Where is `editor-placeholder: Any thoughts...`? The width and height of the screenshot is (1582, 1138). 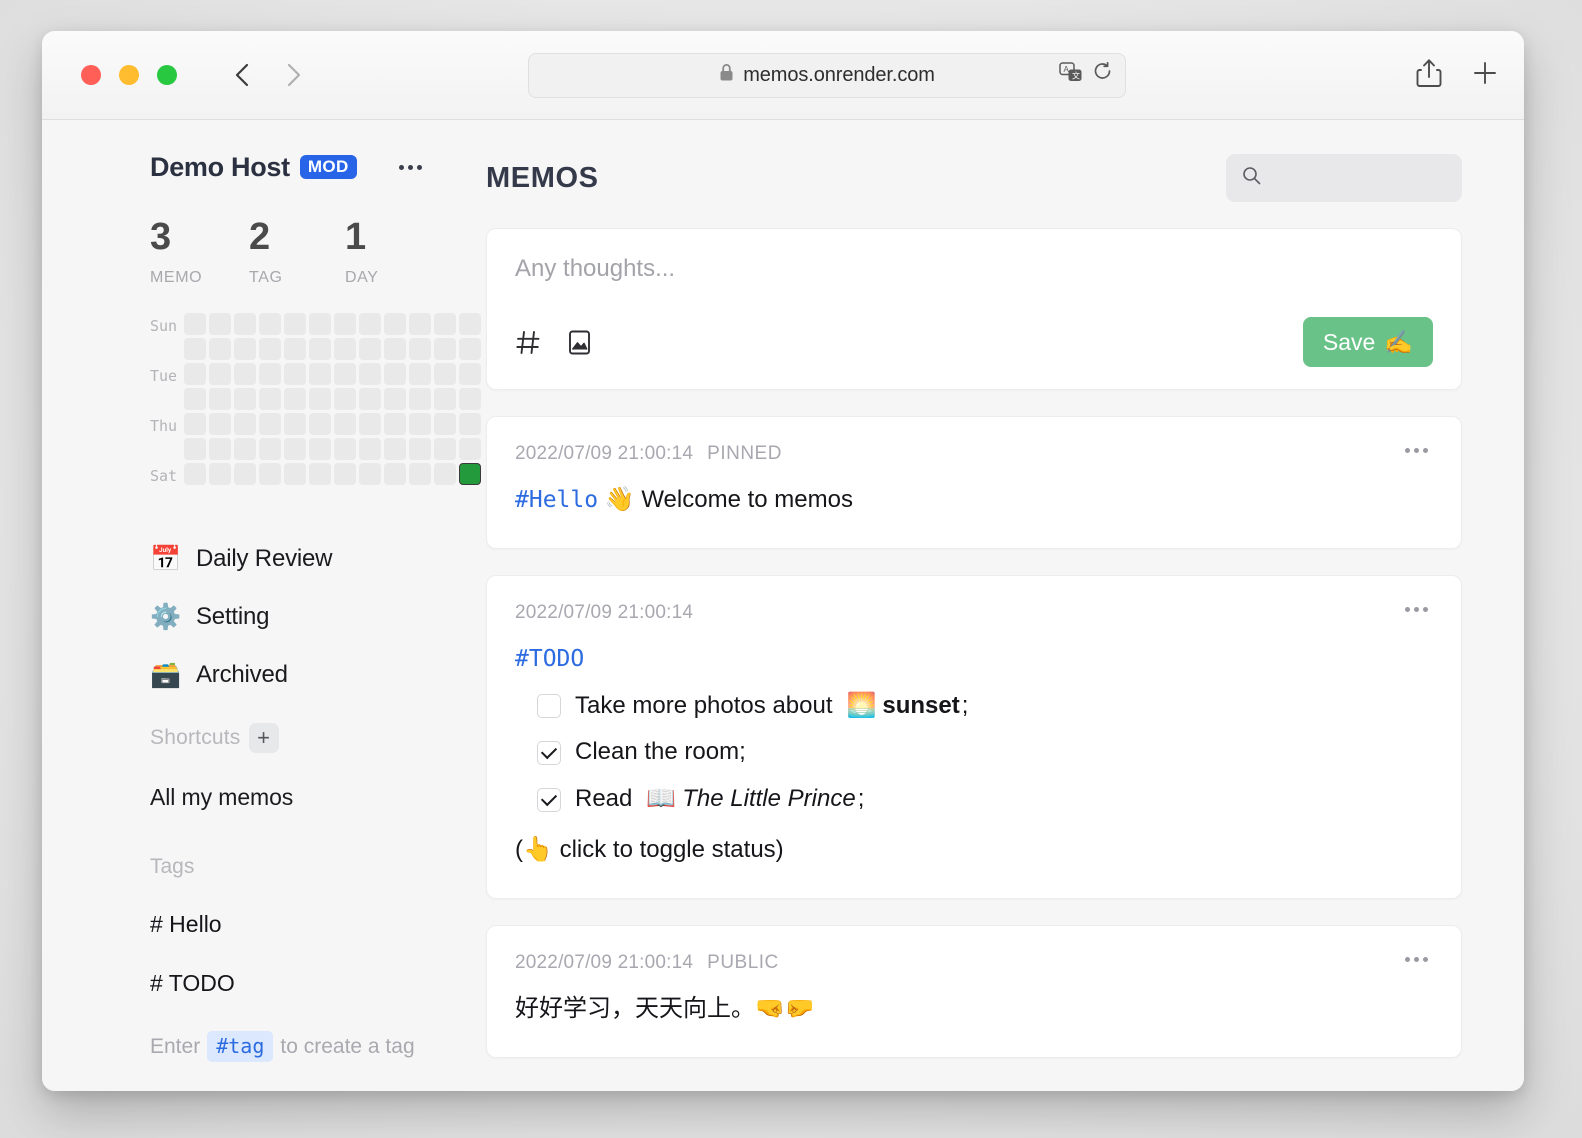
editor-placeholder: Any thoughts... is located at coordinates (974, 279).